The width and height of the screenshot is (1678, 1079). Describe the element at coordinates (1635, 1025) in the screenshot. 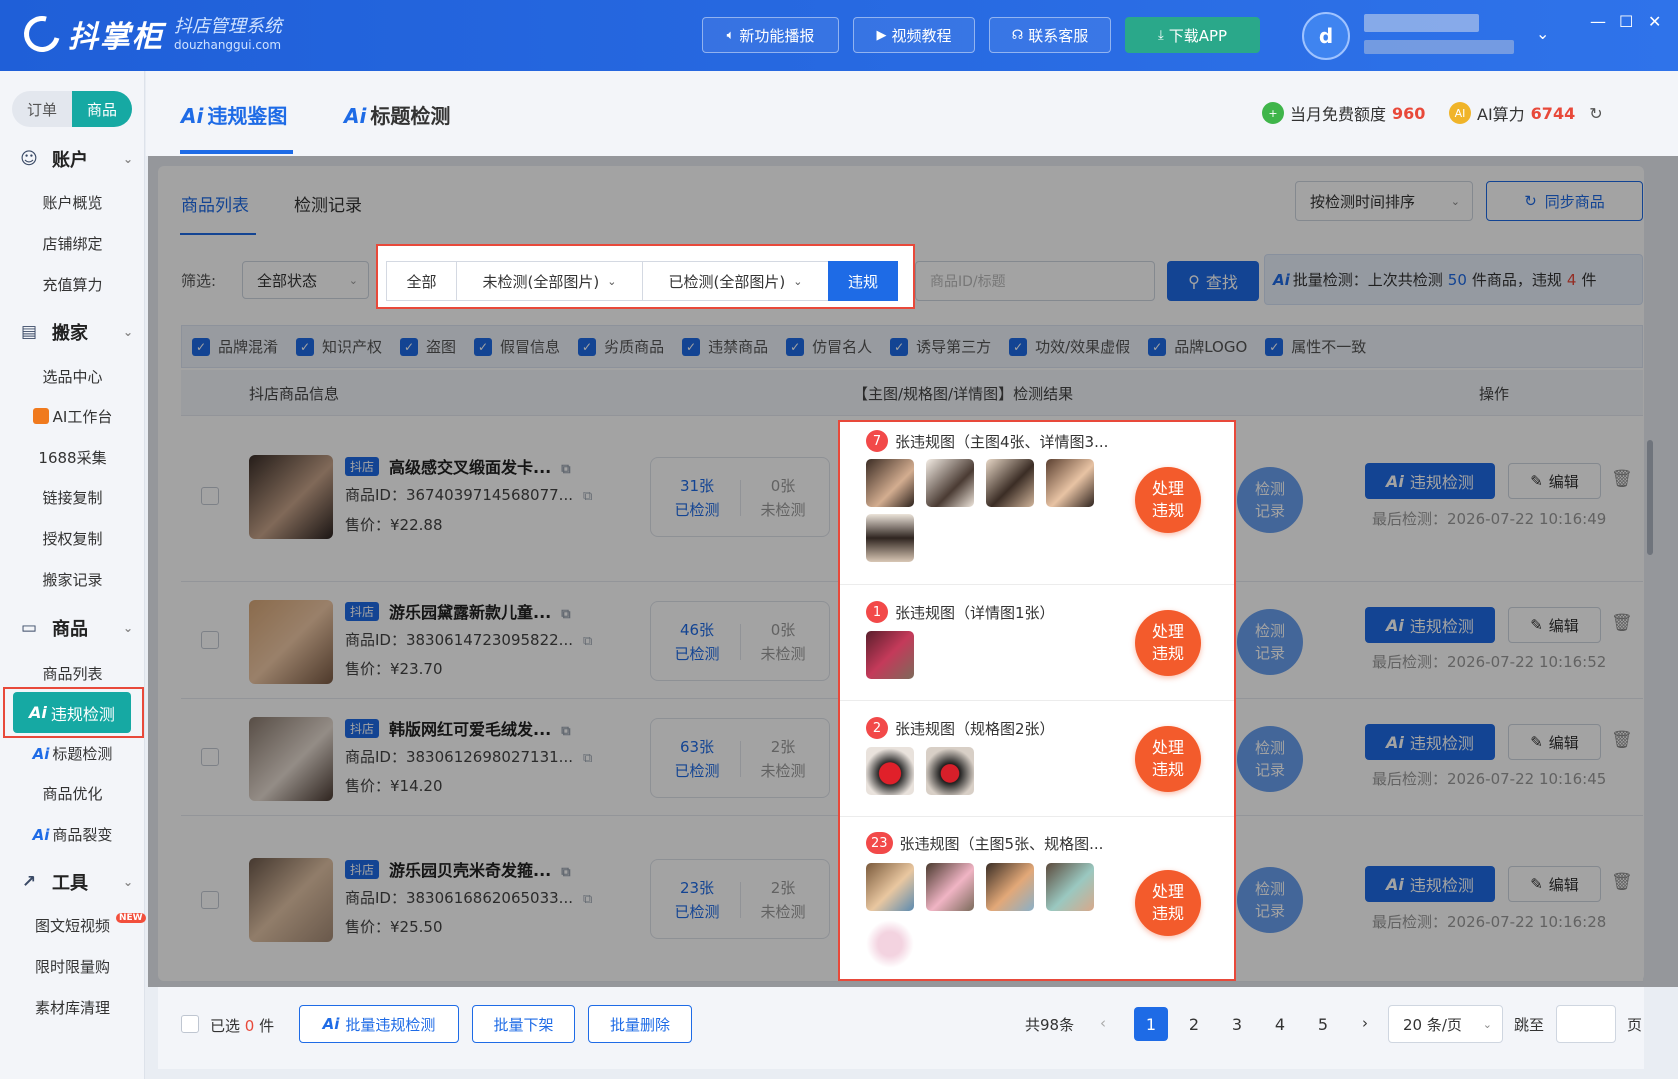

I see `page-unit-label: 页` at that location.